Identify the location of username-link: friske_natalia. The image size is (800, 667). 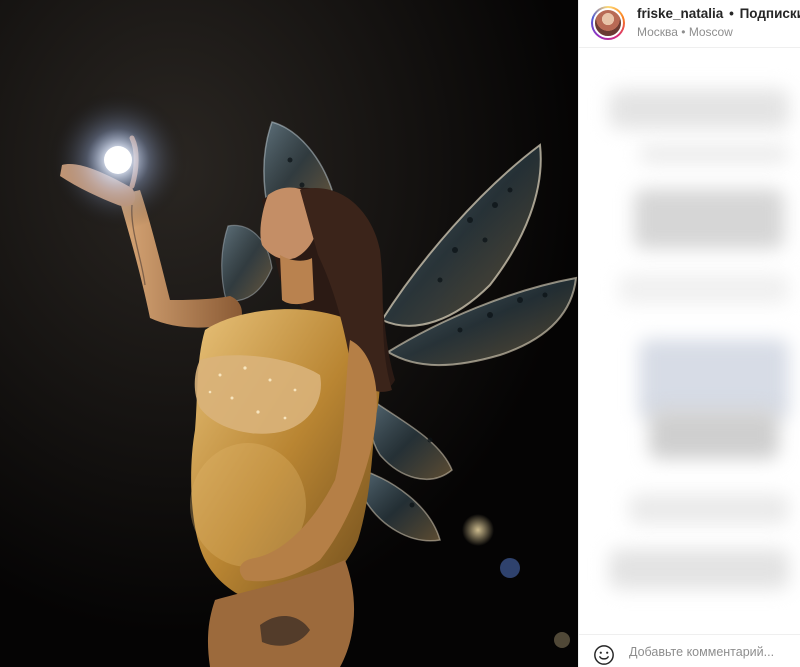
(680, 13).